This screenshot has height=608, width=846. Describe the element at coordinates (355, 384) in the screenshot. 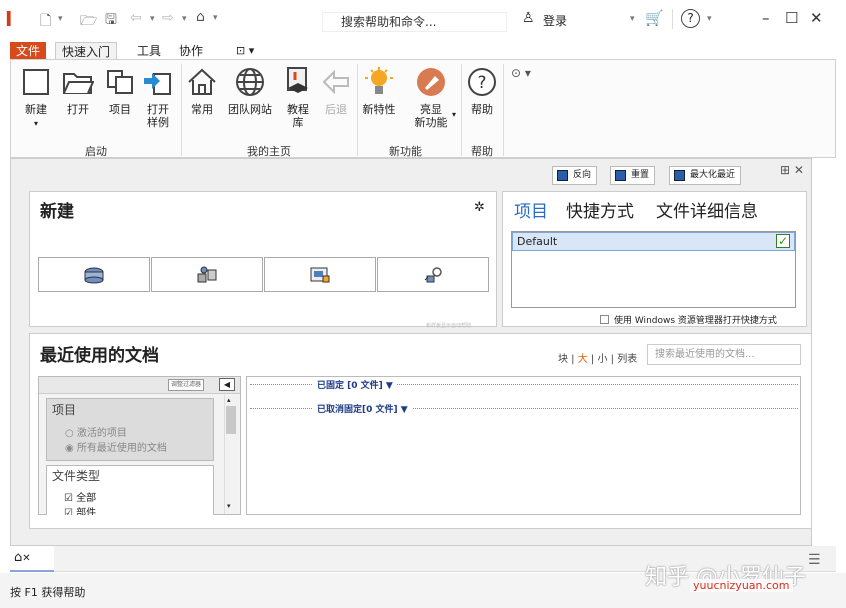

I see `pinned-group-header: 已固定 [0 文件] ▼` at that location.